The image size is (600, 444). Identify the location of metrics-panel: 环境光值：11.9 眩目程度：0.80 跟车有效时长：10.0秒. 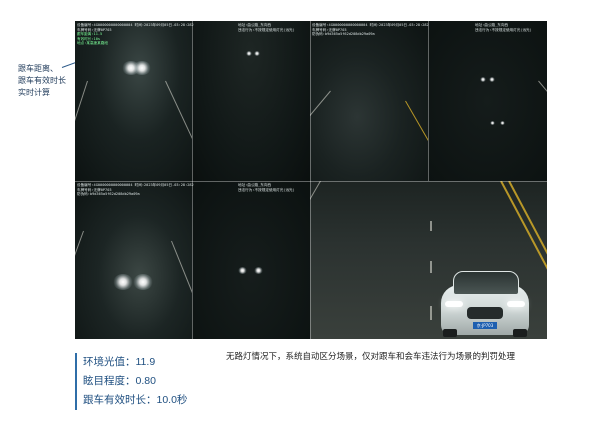
(131, 381).